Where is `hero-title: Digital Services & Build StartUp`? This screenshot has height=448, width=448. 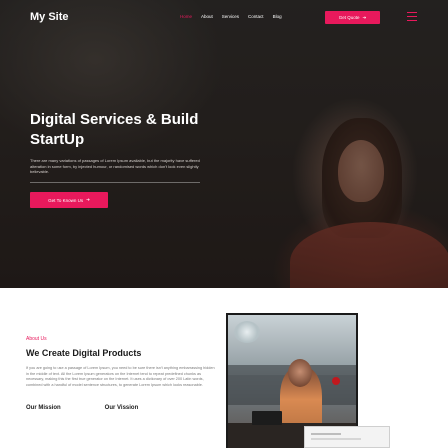
hero-title: Digital Services & Build StartUp is located at coordinates (114, 129).